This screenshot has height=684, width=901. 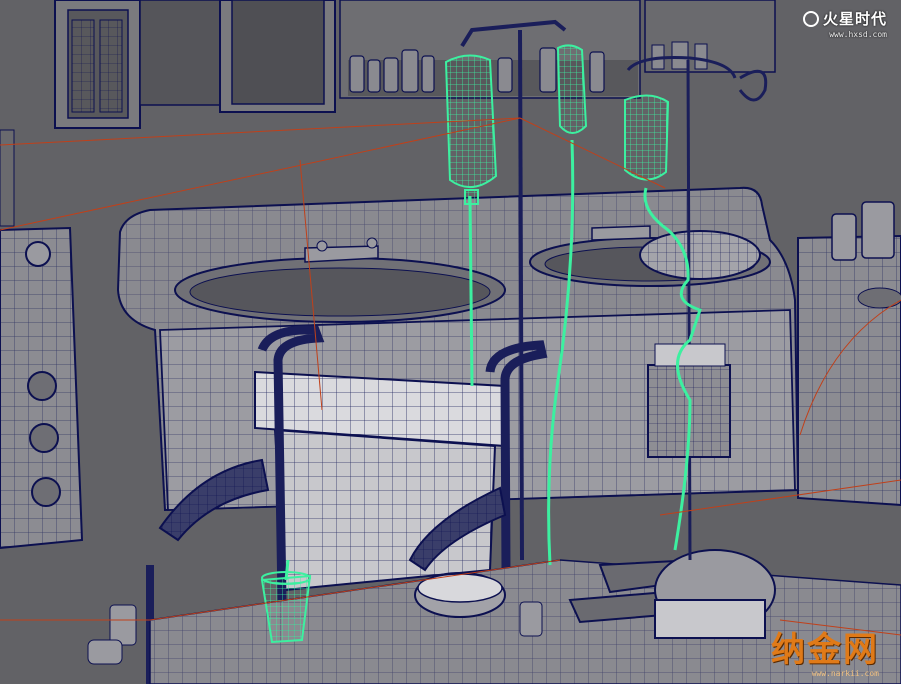 I want to click on top-logo-text: 火星时代, so click(x=854, y=19).